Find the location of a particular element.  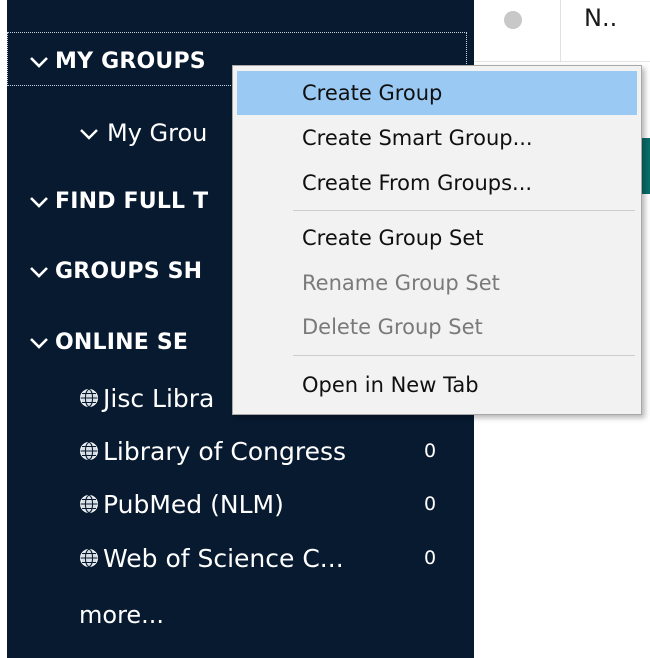

section-find-full-text: FIND FULL T is located at coordinates (118, 201).